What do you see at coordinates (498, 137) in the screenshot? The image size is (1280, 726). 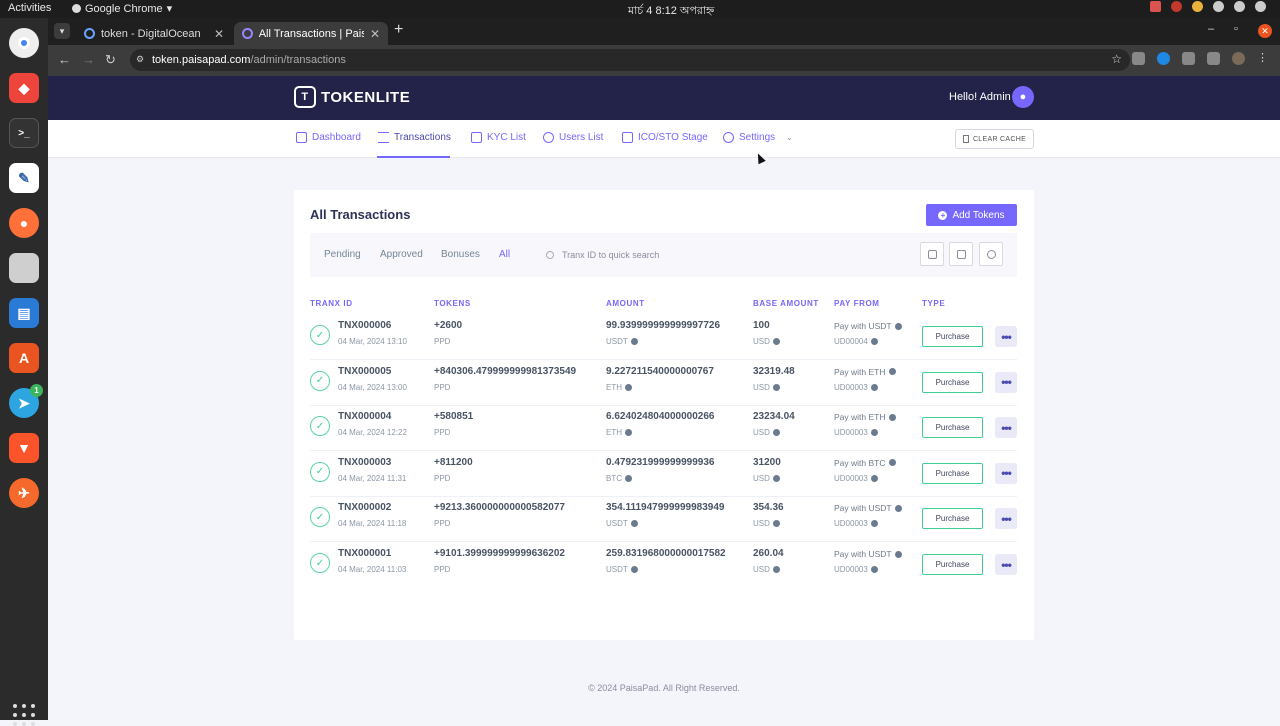 I see `nav-kyc-list: KYC List` at bounding box center [498, 137].